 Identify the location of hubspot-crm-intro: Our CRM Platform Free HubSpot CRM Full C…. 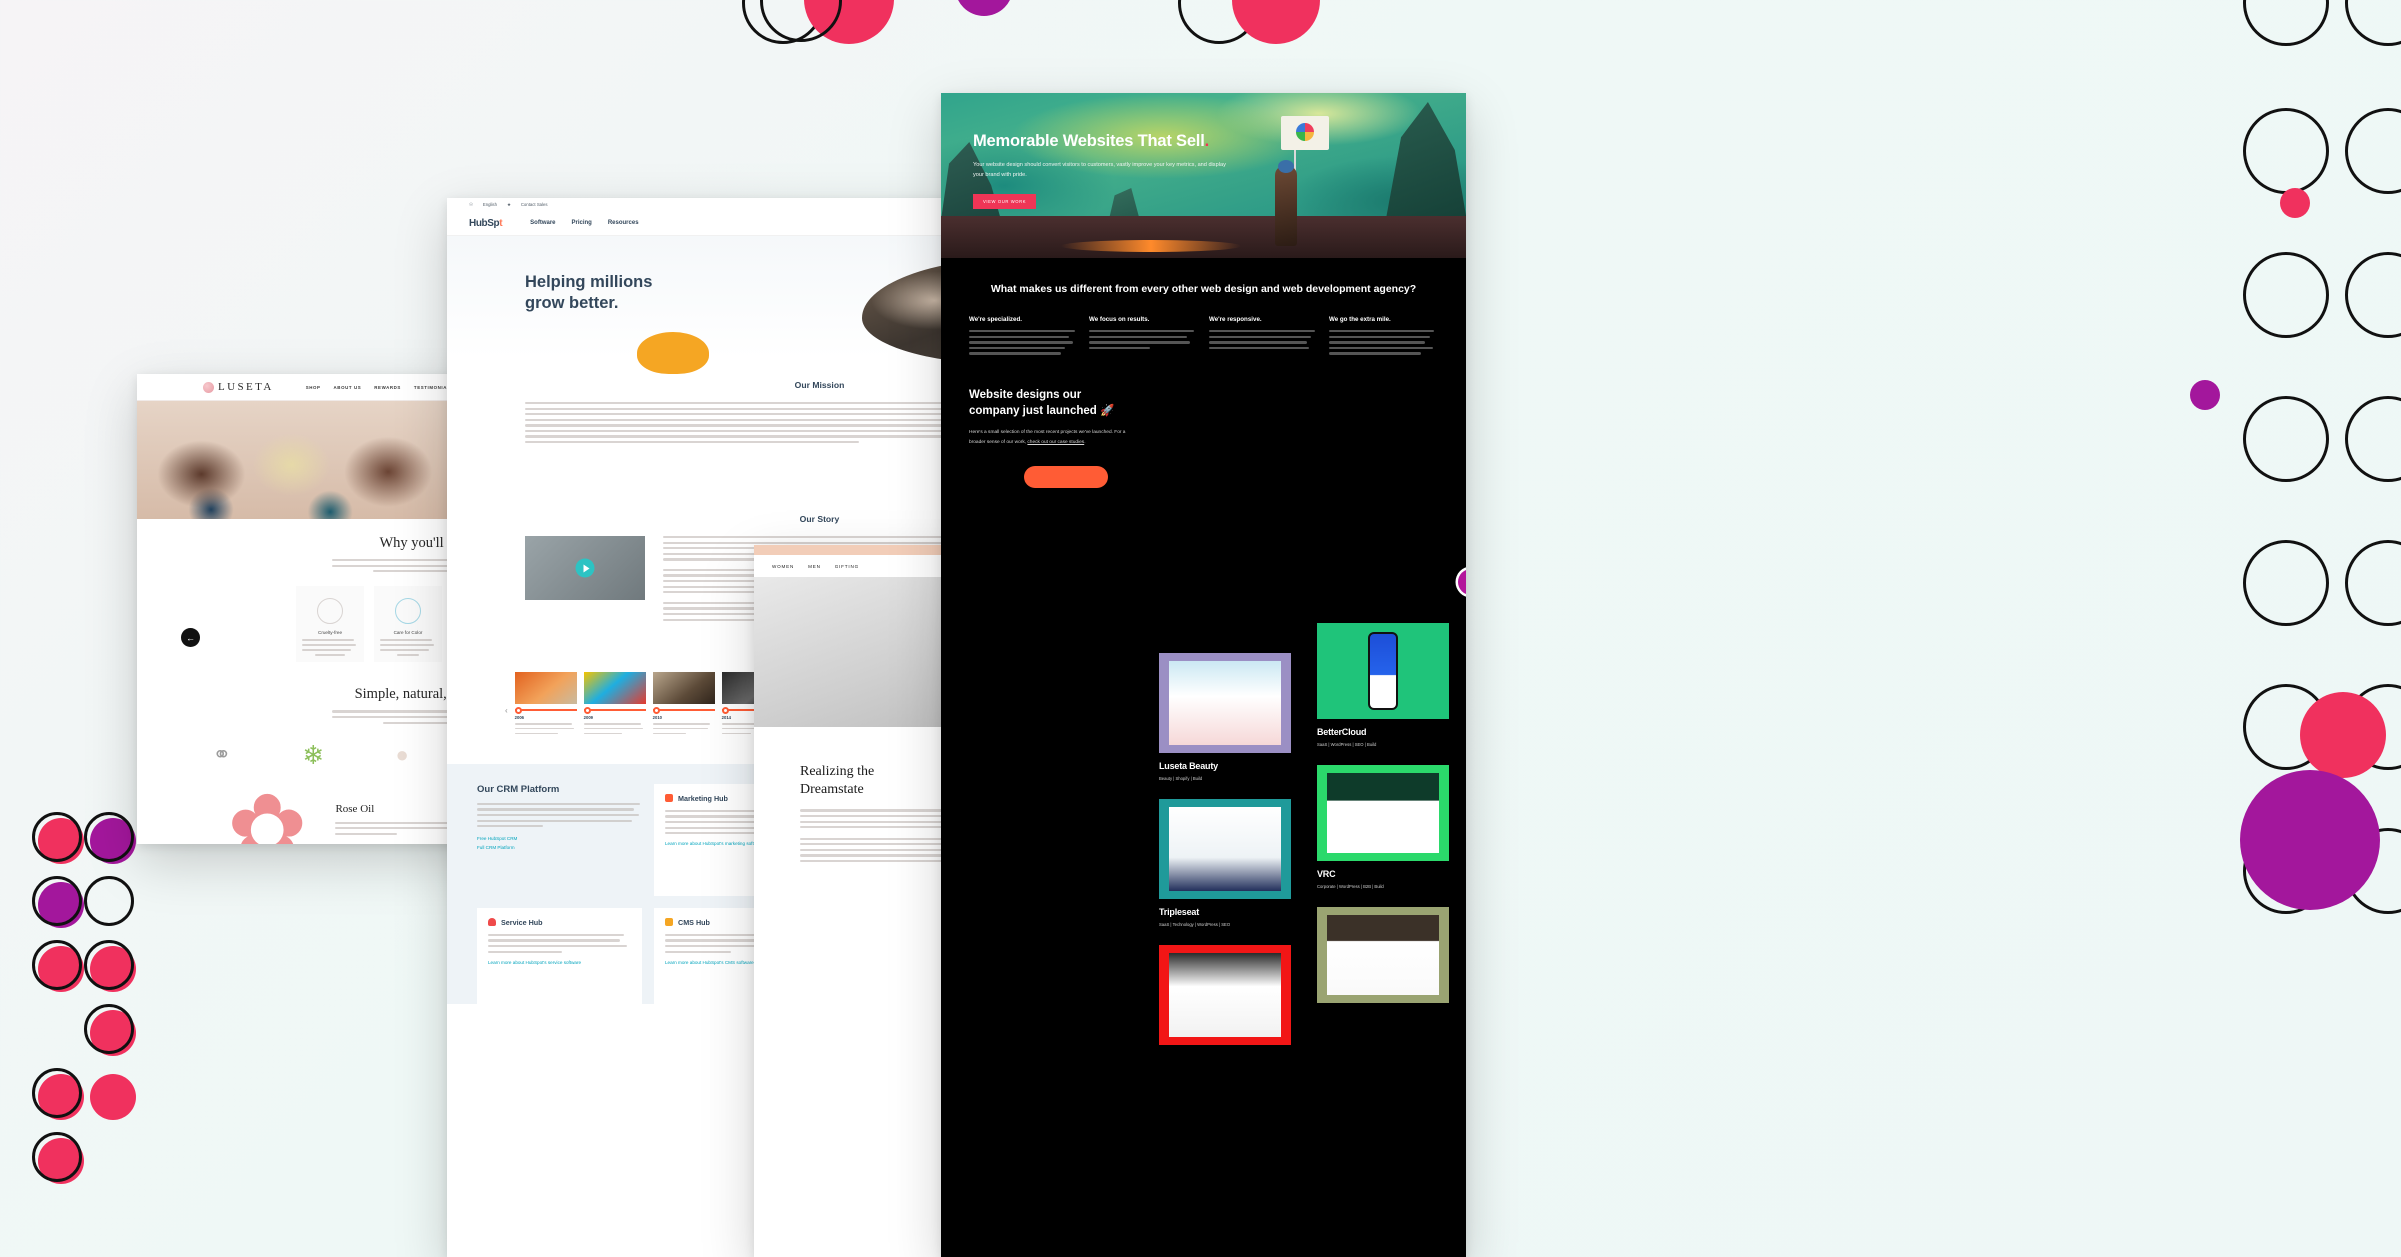
(559, 840).